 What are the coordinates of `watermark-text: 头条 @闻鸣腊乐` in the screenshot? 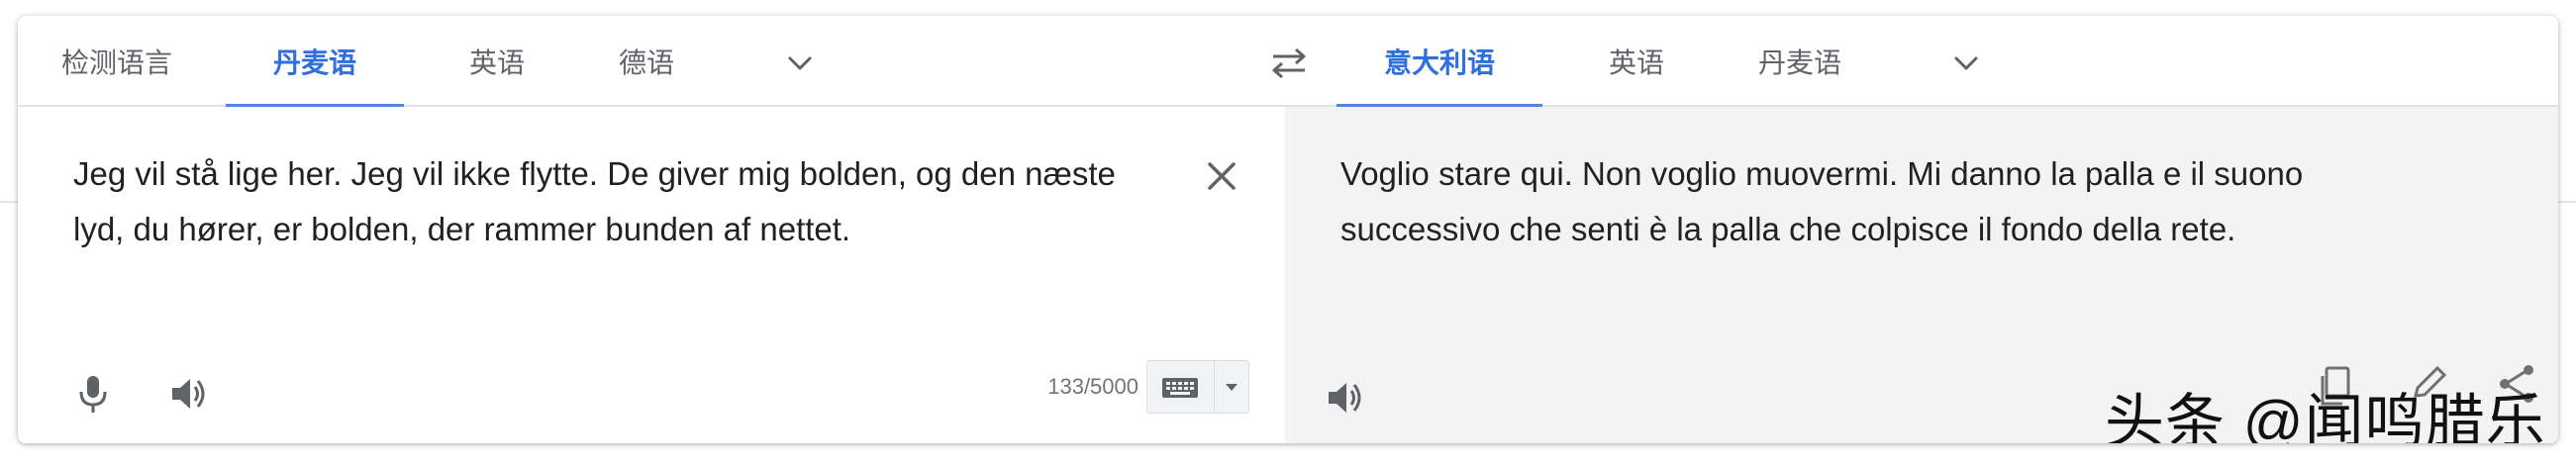 It's located at (2325, 416).